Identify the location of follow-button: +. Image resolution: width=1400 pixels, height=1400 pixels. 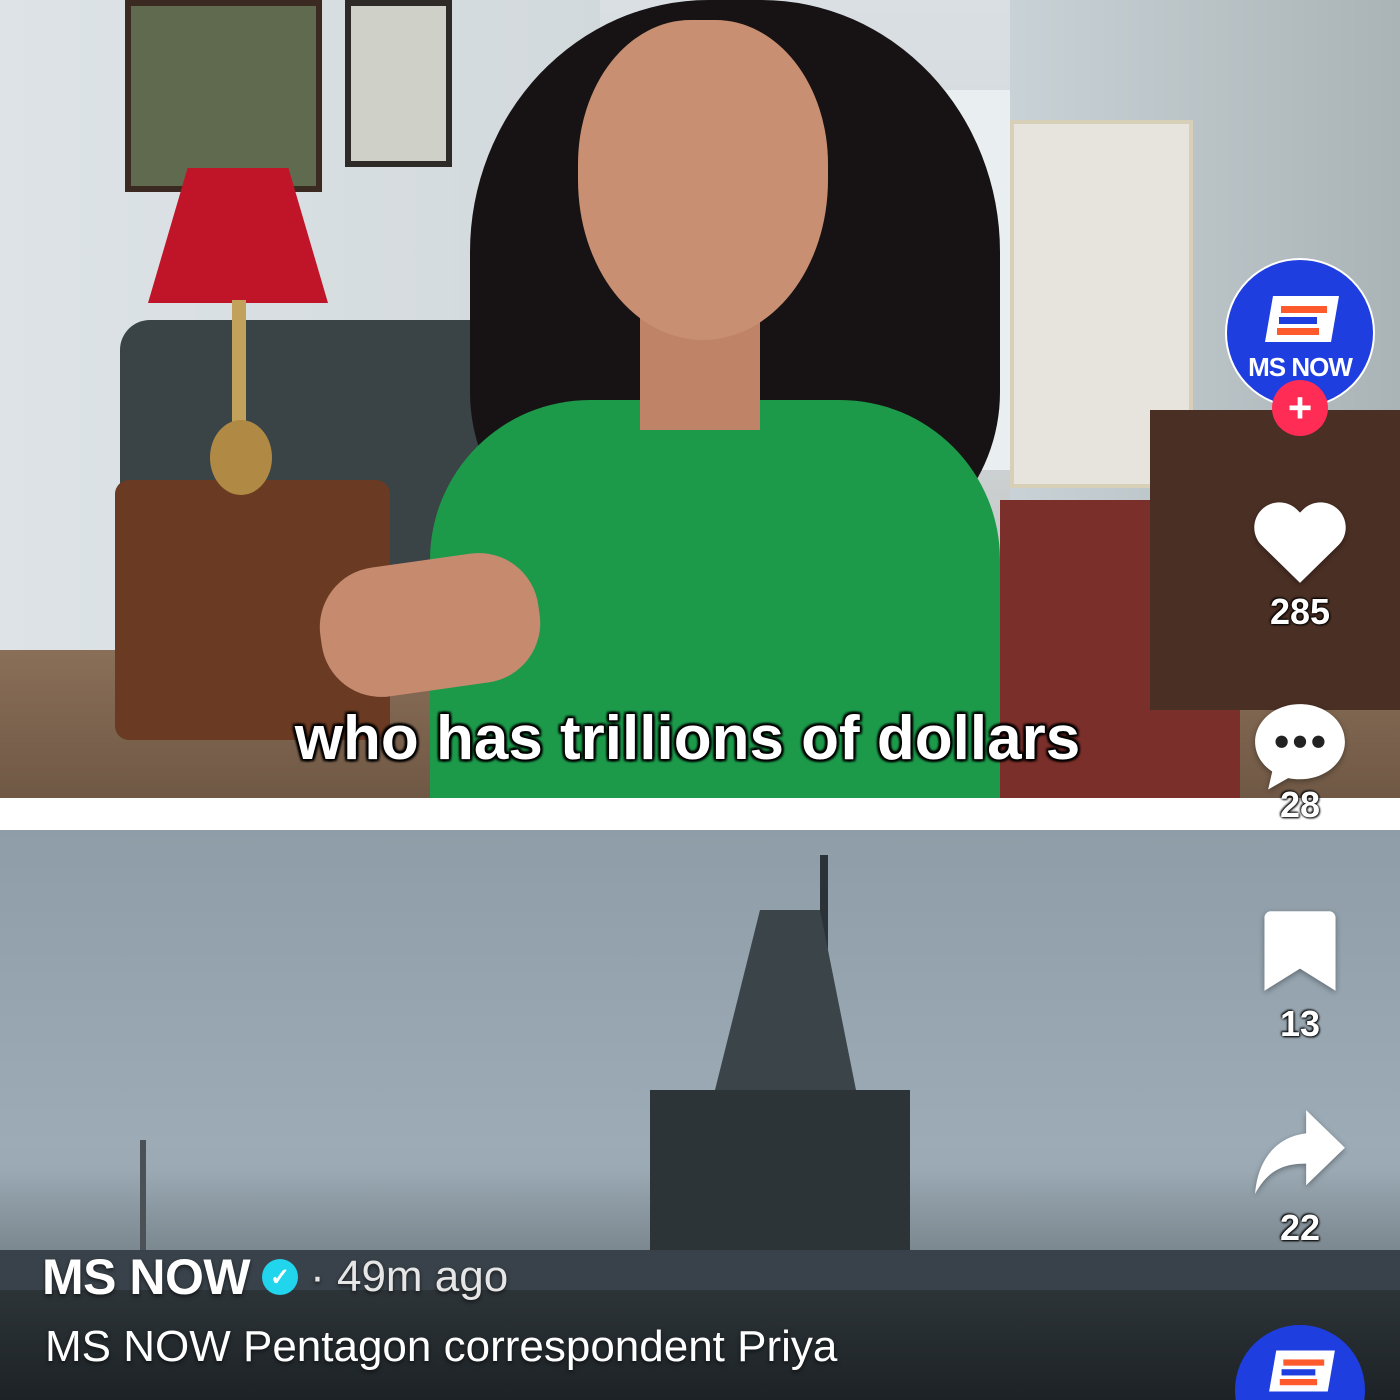
(1300, 408).